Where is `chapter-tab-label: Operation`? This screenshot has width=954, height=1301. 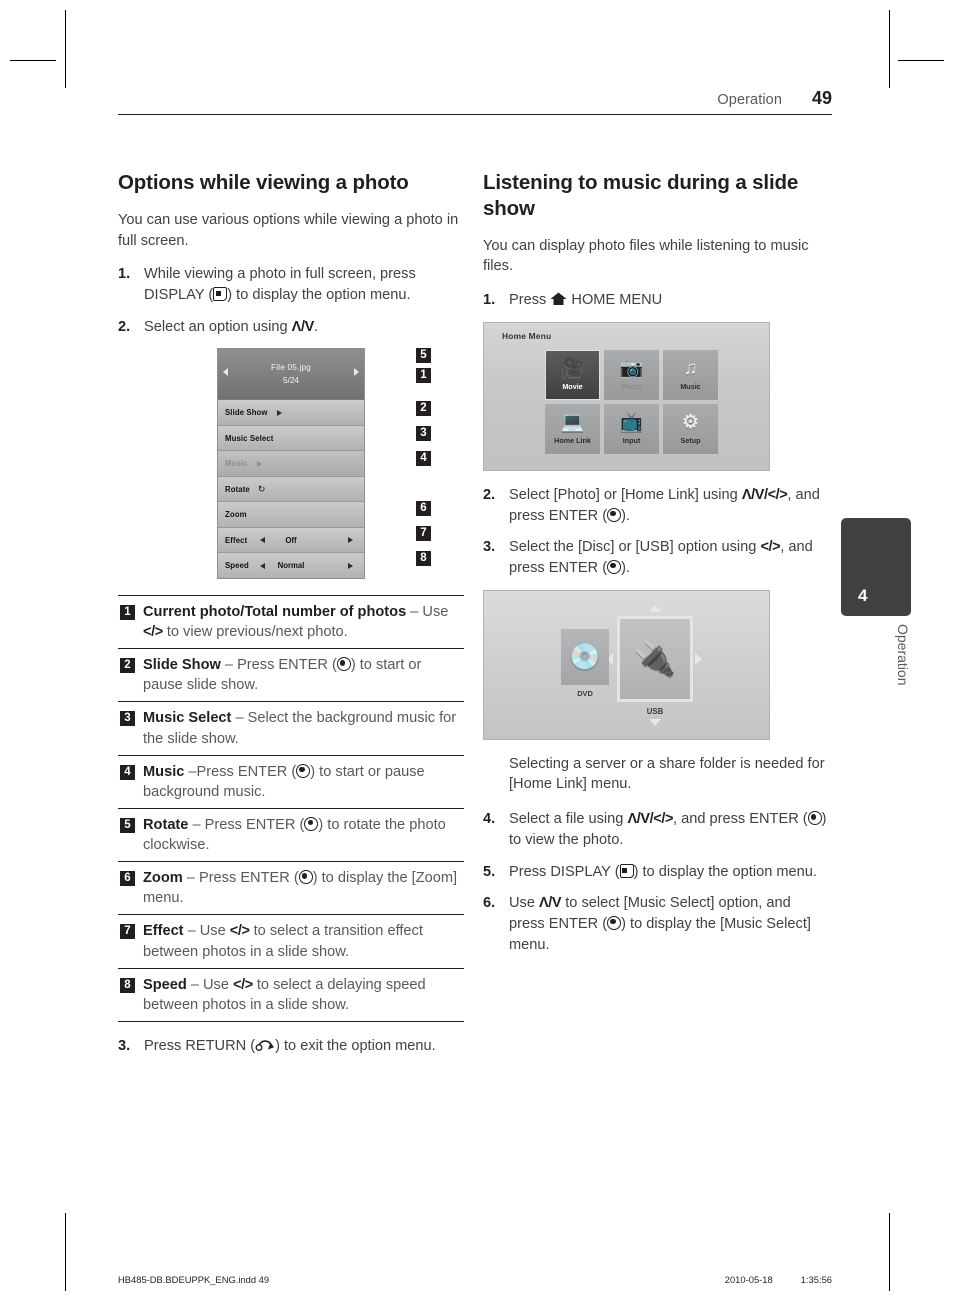
chapter-tab-label: Operation is located at coordinates (903, 655).